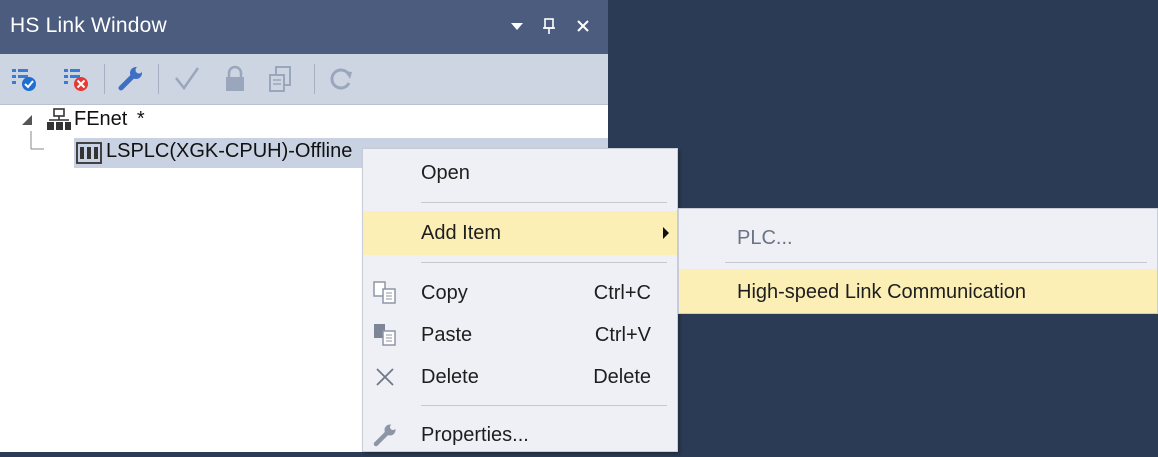 This screenshot has width=1158, height=457. Describe the element at coordinates (622, 293) in the screenshot. I see `shortcut-label: Ctrl+C` at that location.